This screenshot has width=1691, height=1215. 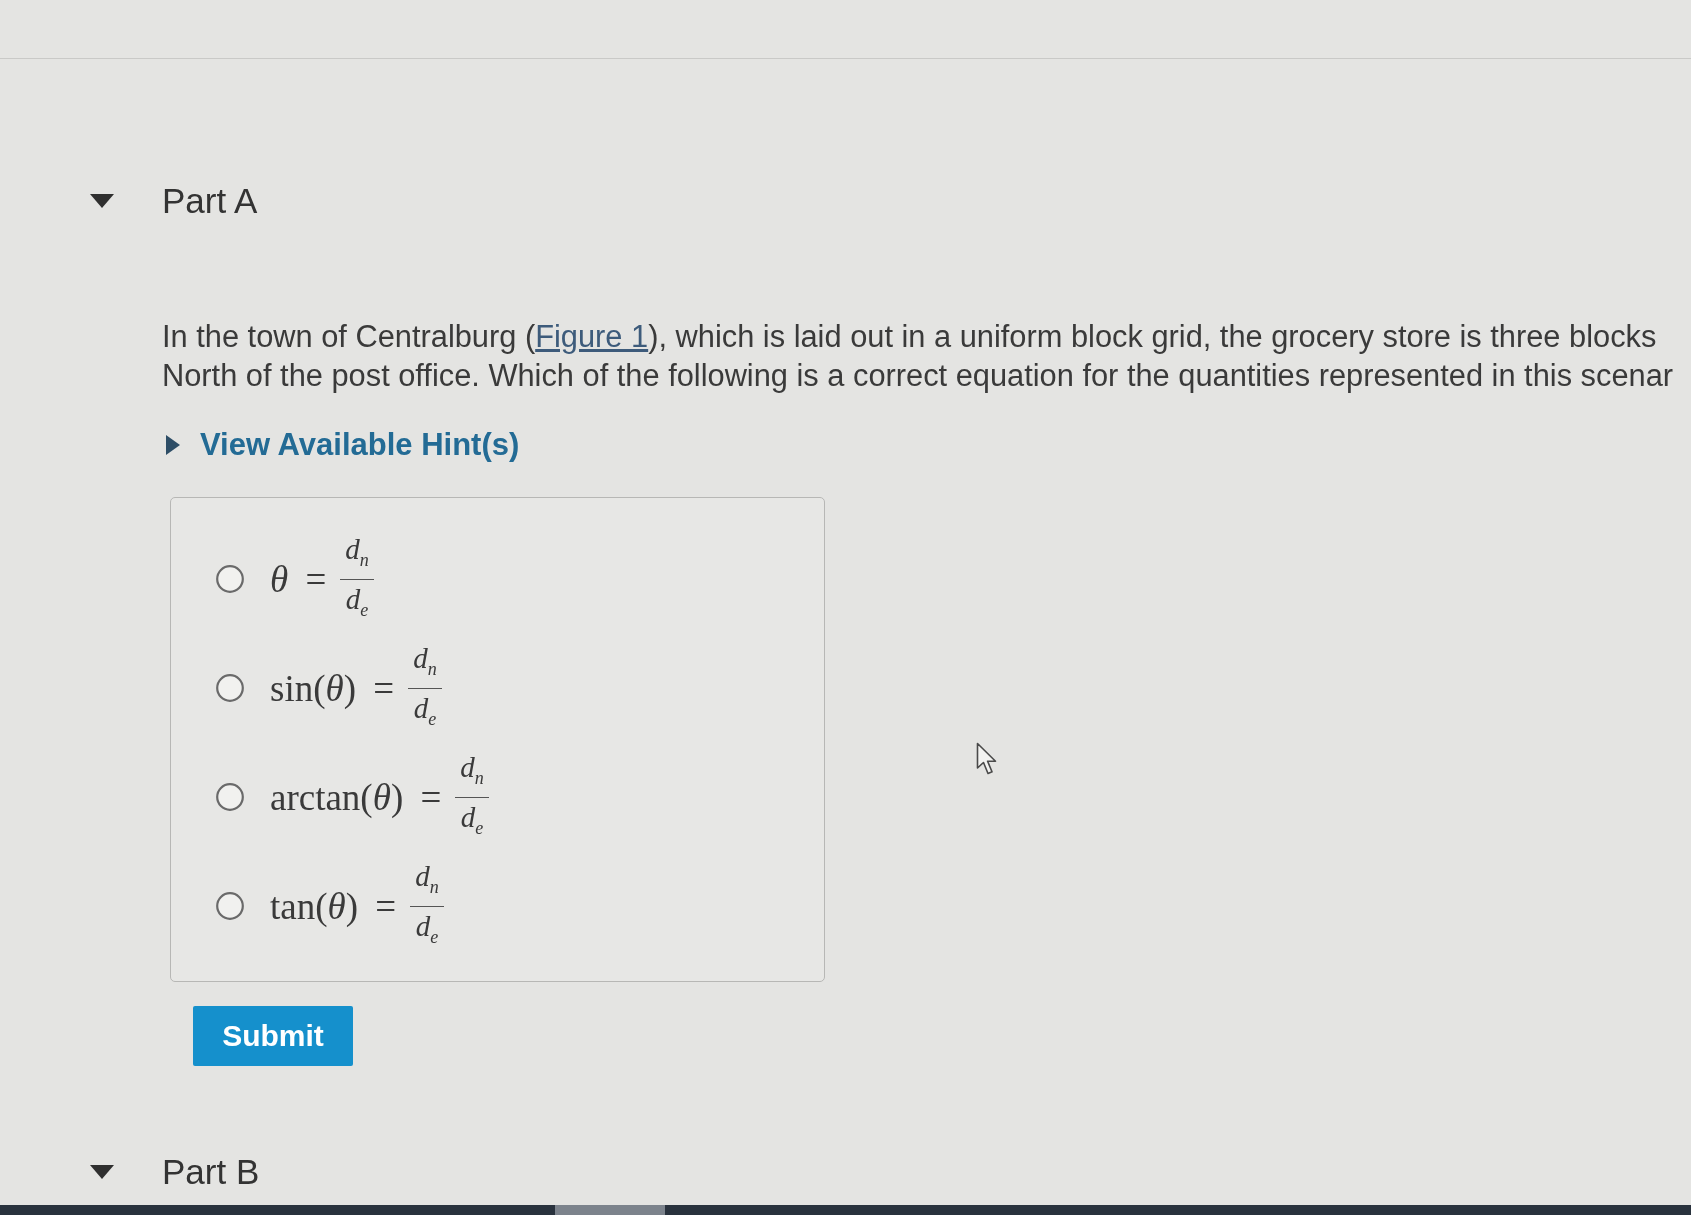 What do you see at coordinates (332, 688) in the screenshot?
I see `equation-text: sin(θ) =` at bounding box center [332, 688].